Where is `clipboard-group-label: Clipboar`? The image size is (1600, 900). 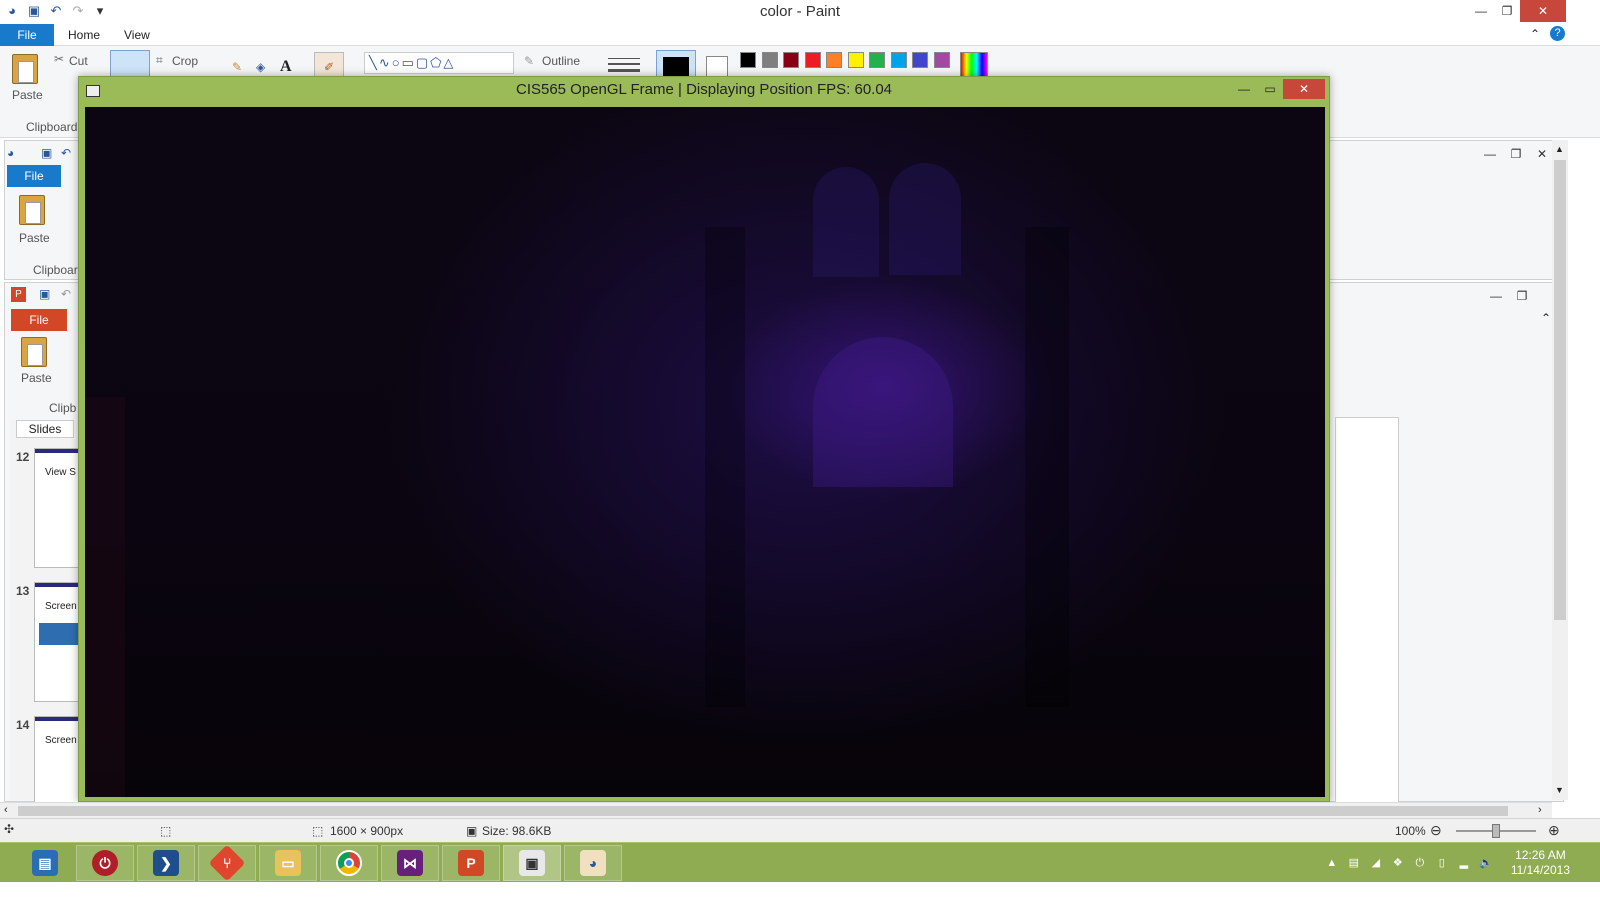
clipboard-group-label: Clipboar is located at coordinates (55, 270).